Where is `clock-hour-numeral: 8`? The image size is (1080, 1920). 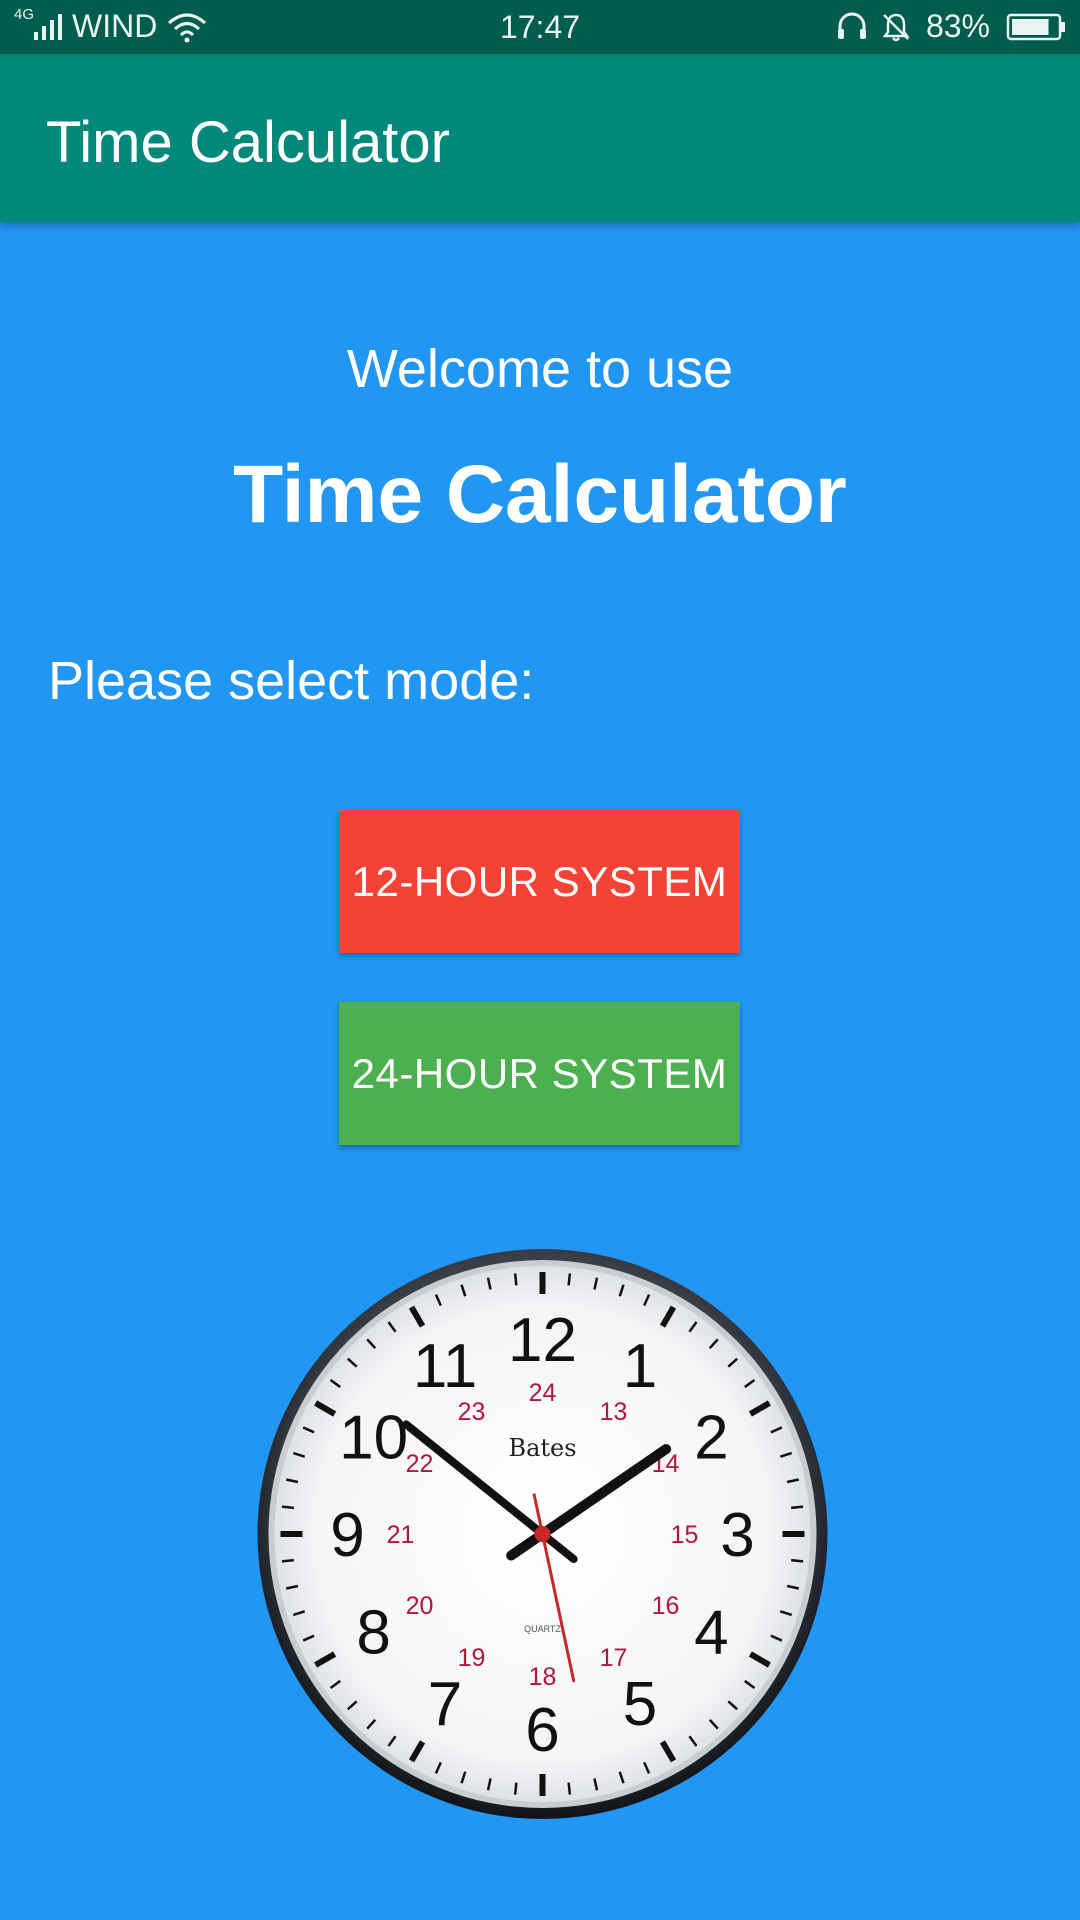 clock-hour-numeral: 8 is located at coordinates (373, 1633).